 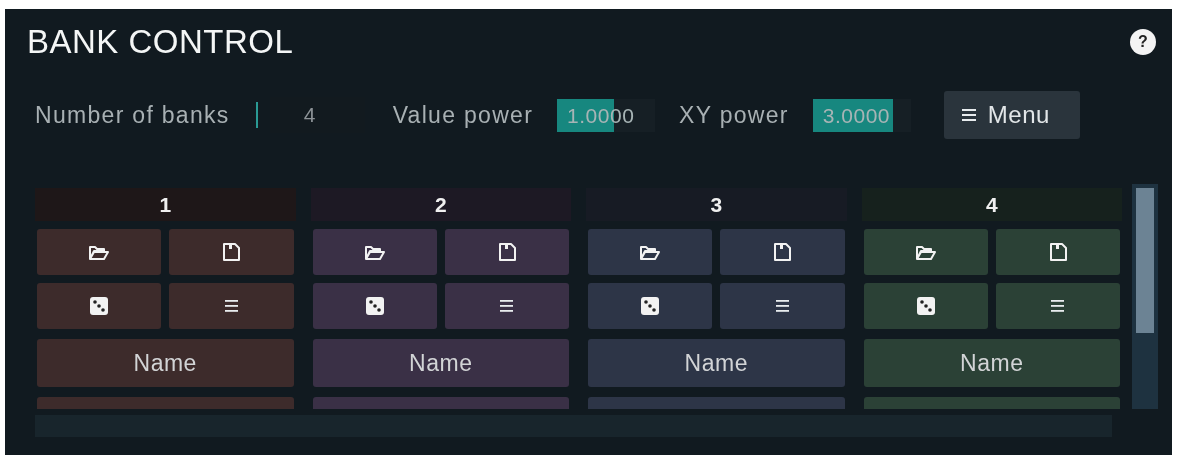 What do you see at coordinates (968, 115) in the screenshot?
I see `menu-icon` at bounding box center [968, 115].